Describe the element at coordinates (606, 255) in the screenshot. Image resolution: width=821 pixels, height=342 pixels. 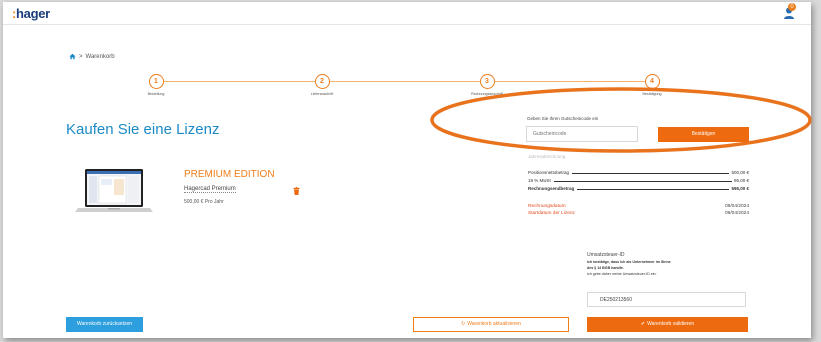
I see `vat-id-title: Umsatzsteuer-ID` at that location.